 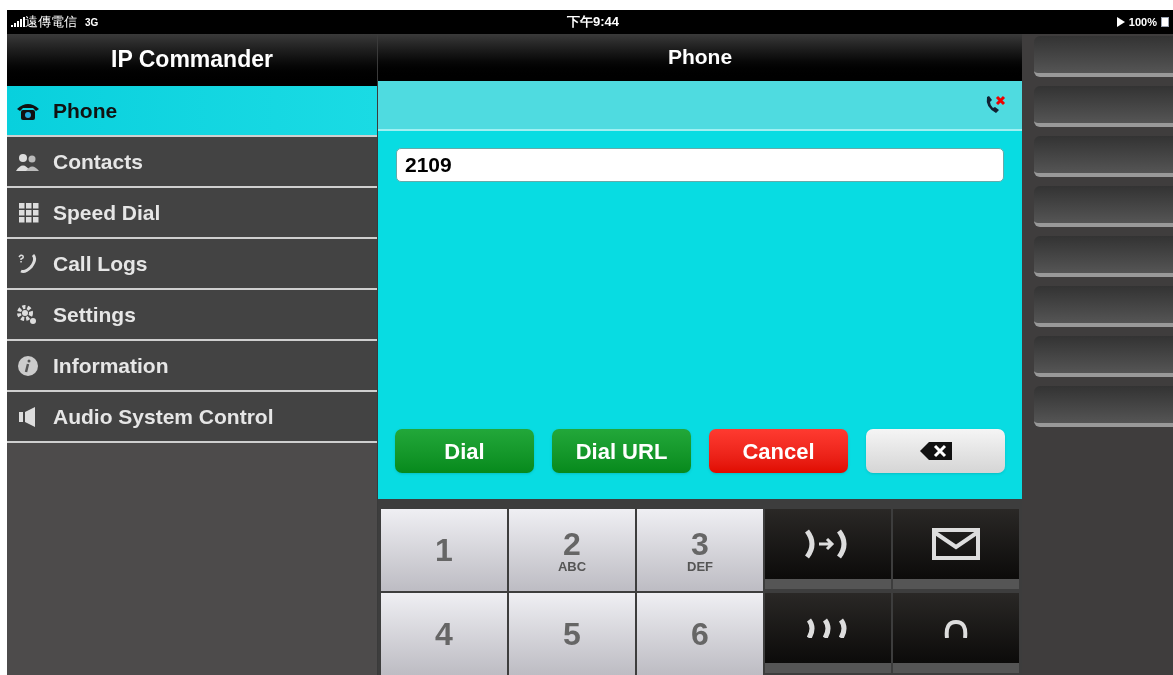 What do you see at coordinates (51, 22) in the screenshot?
I see `carrier-name: 遠傳電信` at bounding box center [51, 22].